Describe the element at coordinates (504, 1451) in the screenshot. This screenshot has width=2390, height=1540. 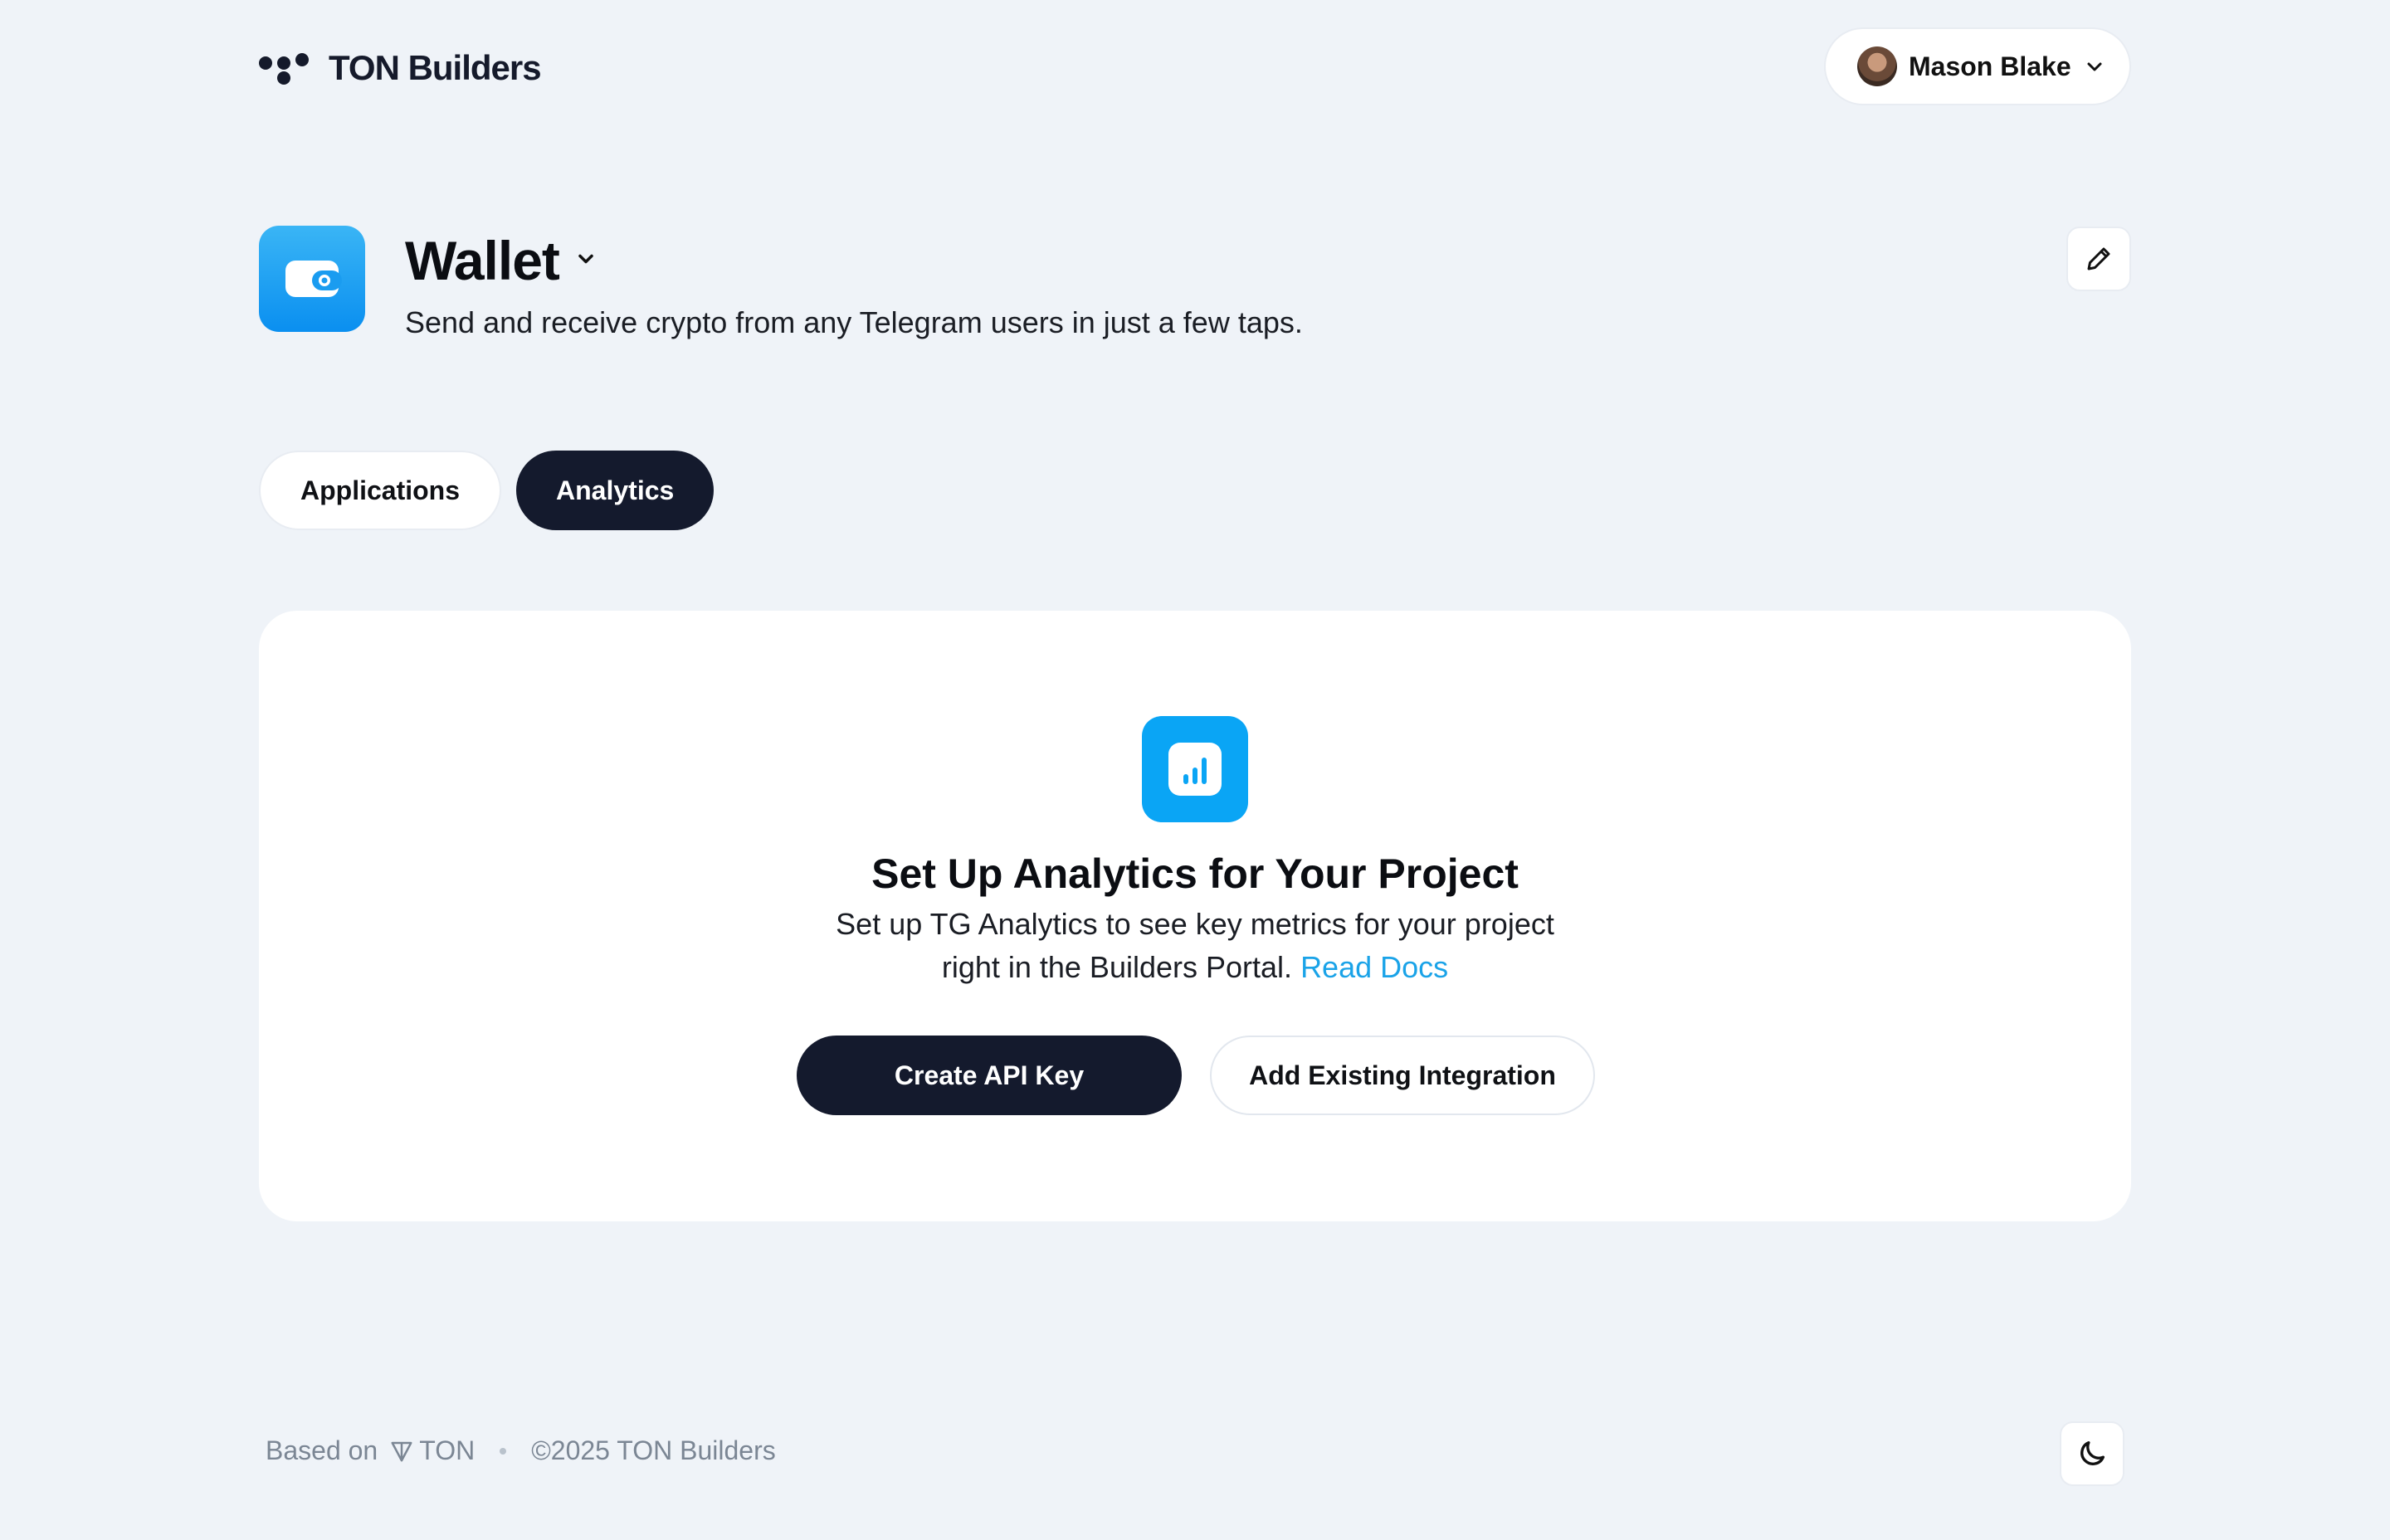
I see `separator-dot` at that location.